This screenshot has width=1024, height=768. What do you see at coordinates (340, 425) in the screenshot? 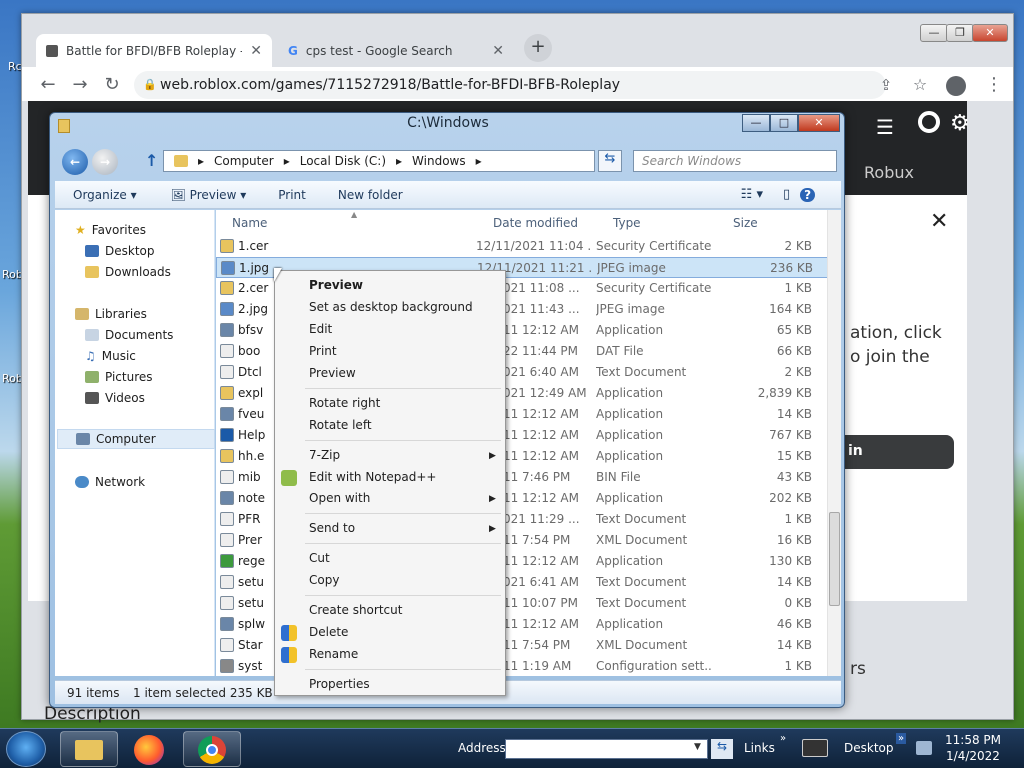
I see `menu-rotate-left: Rotate left` at bounding box center [340, 425].